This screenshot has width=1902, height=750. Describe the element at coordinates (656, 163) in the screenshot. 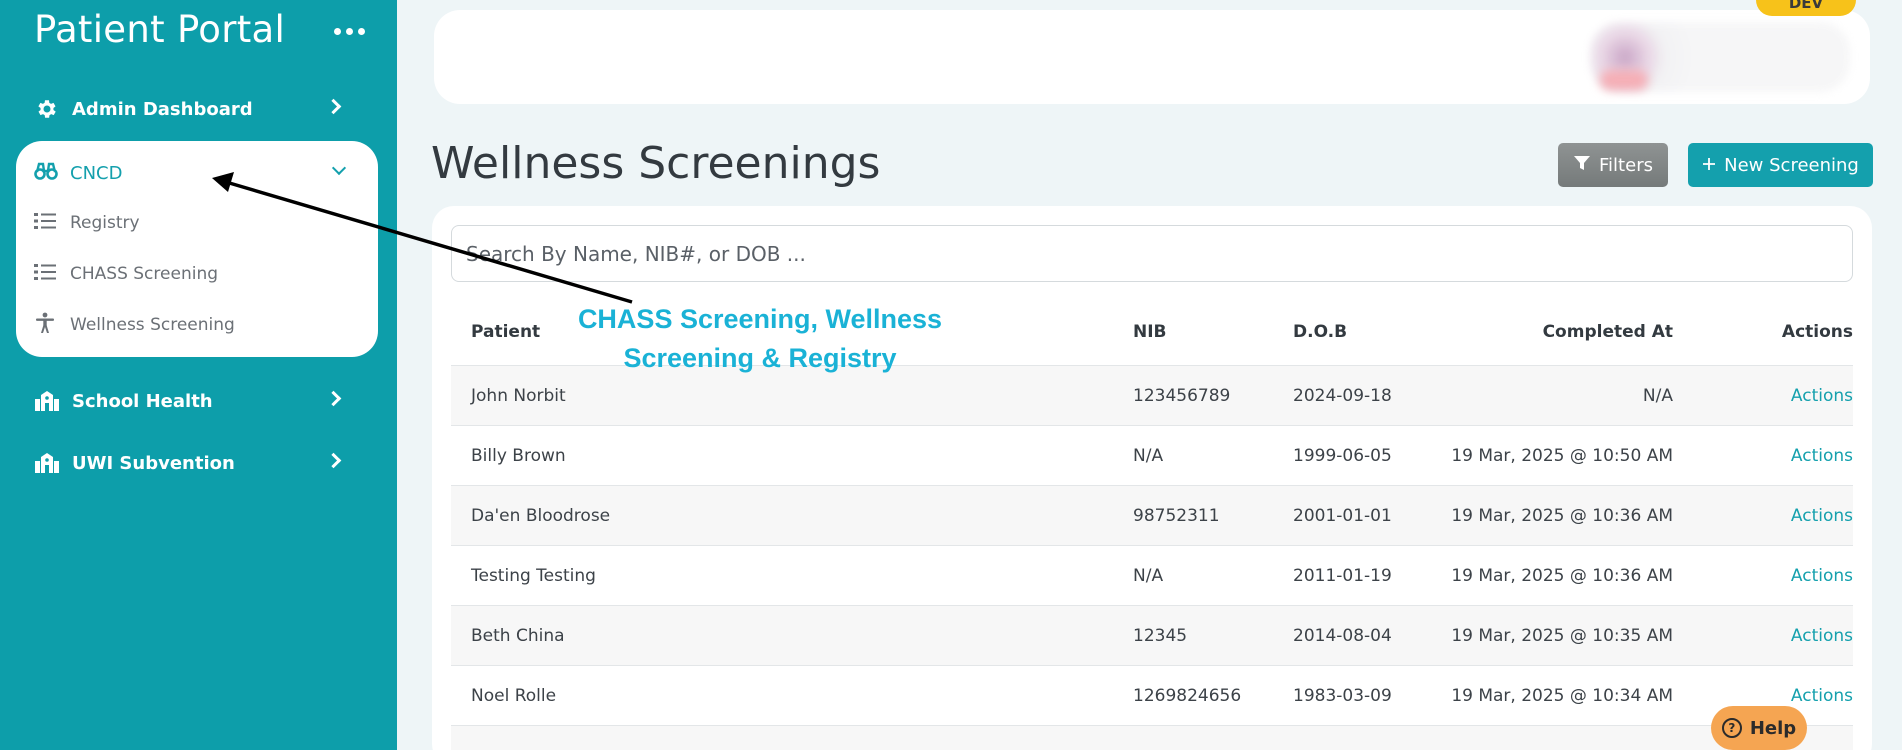

I see `page-title: Wellness Screenings` at that location.